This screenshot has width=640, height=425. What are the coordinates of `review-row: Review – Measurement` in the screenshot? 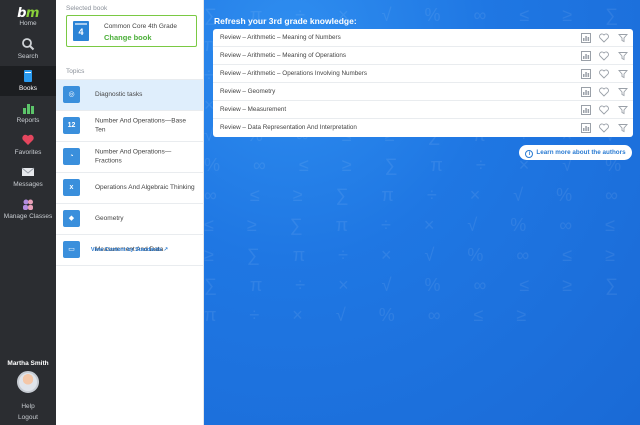 It's located at (423, 110).